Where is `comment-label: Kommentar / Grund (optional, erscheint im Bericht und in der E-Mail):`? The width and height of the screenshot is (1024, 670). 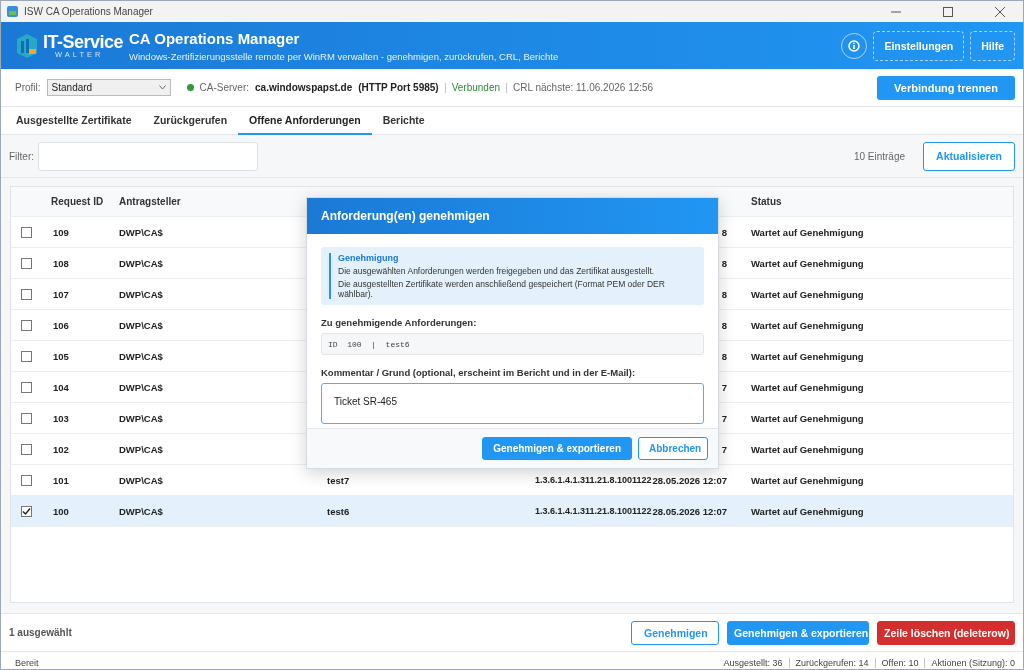
comment-label: Kommentar / Grund (optional, erscheint im Bericht und in der E-Mail): is located at coordinates (479, 372).